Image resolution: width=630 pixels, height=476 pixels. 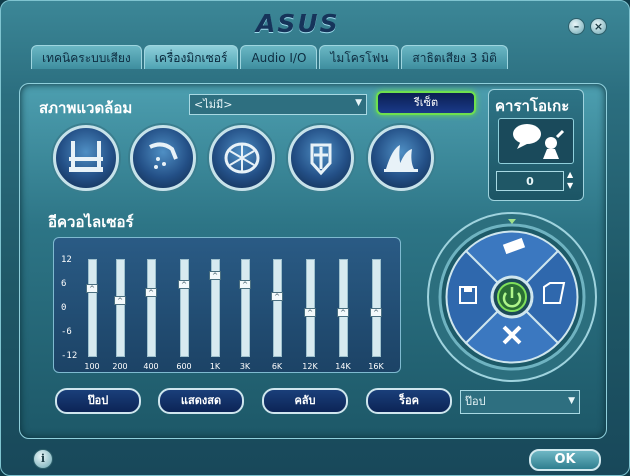 What do you see at coordinates (215, 366) in the screenshot?
I see `eq-band-label: 1K` at bounding box center [215, 366].